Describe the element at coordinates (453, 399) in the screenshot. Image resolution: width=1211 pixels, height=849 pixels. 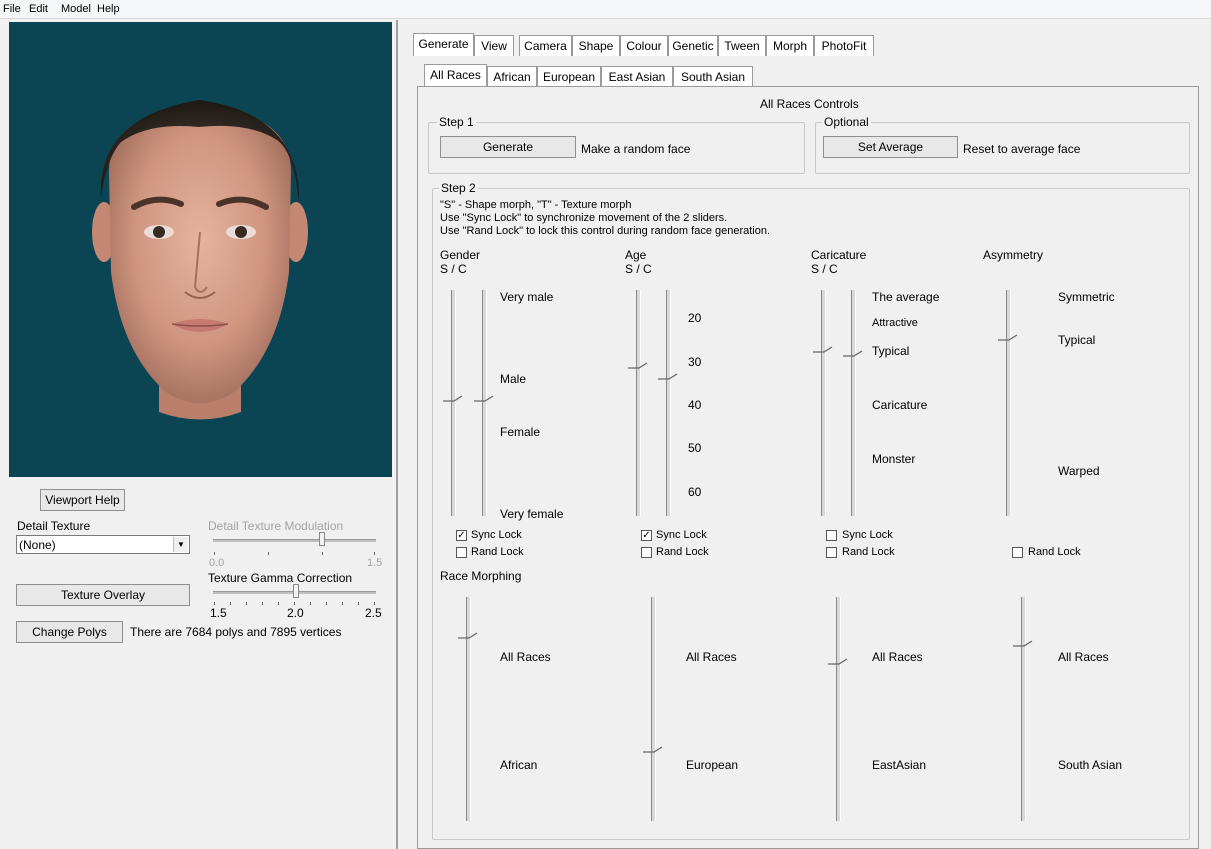
I see `gender-shape-thumb` at that location.